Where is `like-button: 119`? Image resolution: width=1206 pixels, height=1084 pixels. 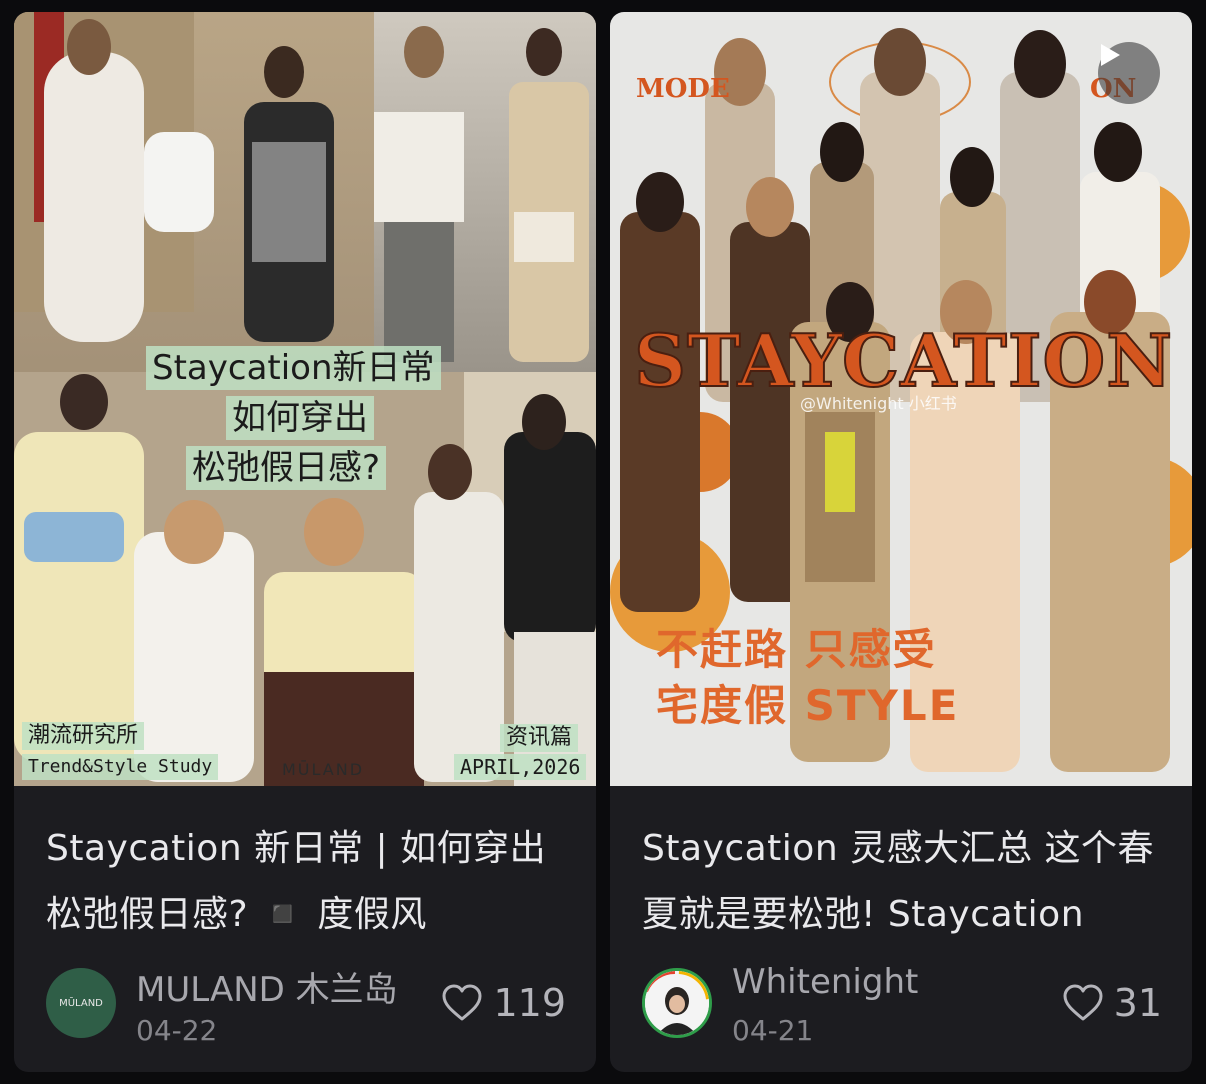 like-button: 119 is located at coordinates (503, 1003).